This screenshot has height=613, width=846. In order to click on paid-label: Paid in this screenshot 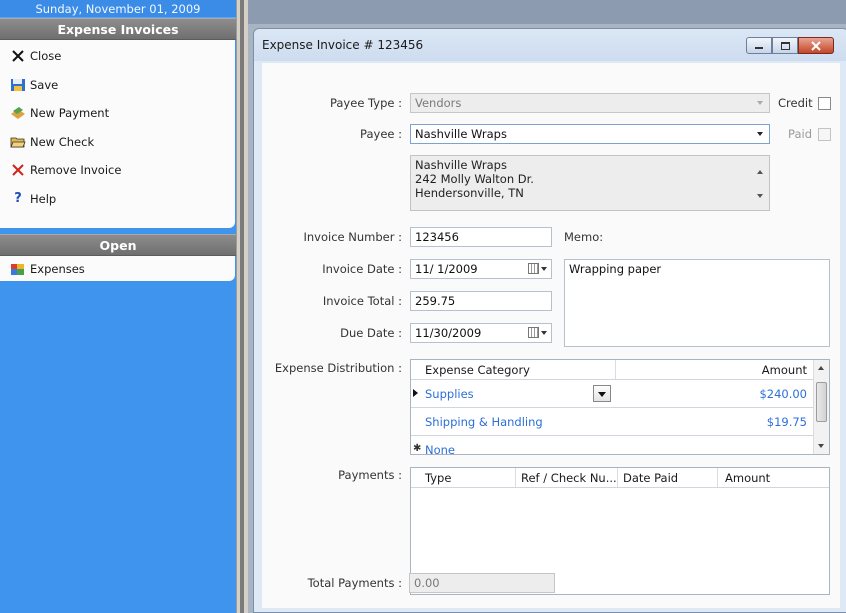, I will do `click(800, 134)`.